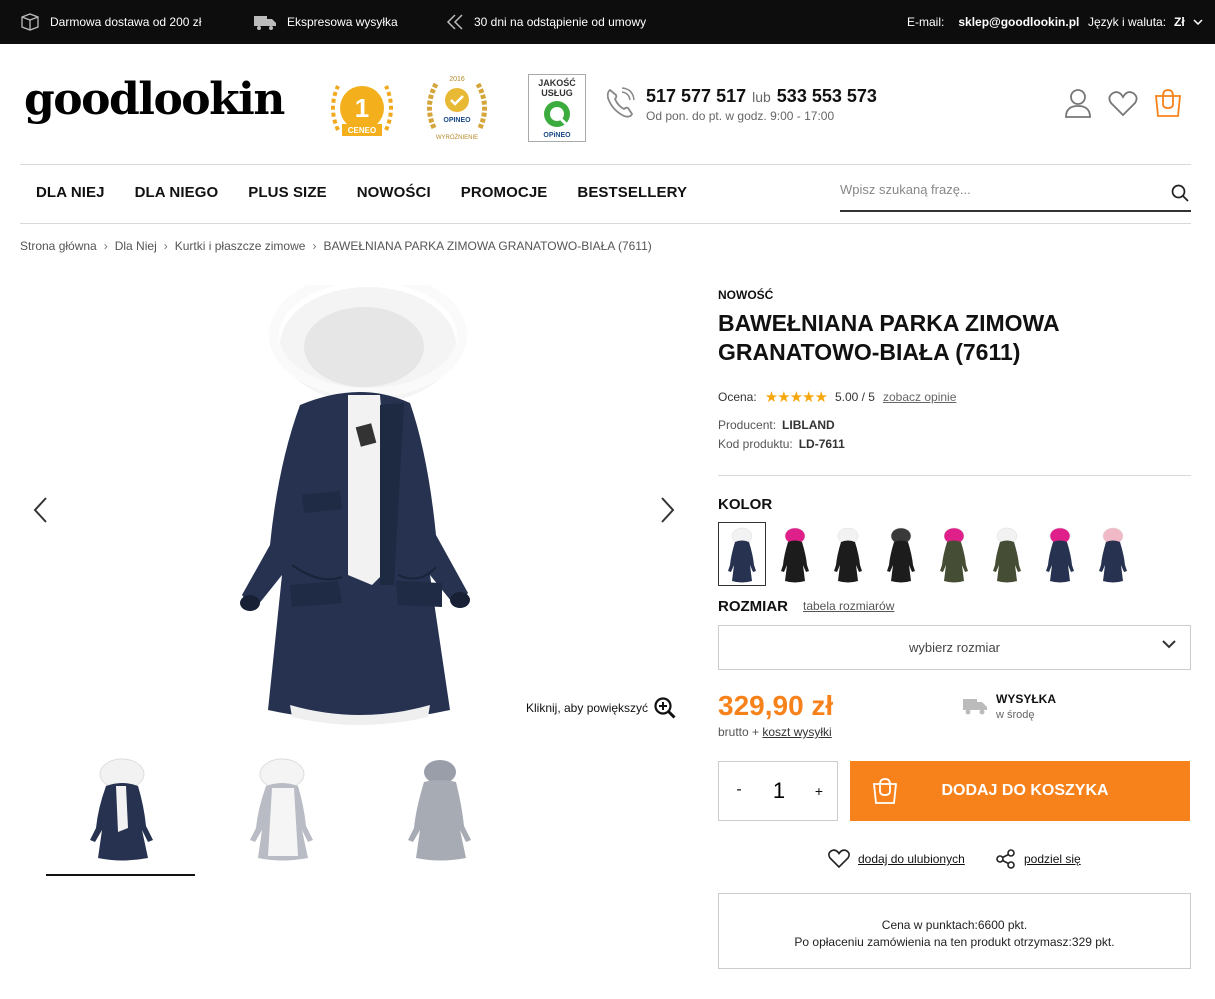 The height and width of the screenshot is (999, 1215). What do you see at coordinates (342, 22) in the screenshot?
I see `express-text: Ekspresowa wysyłka` at bounding box center [342, 22].